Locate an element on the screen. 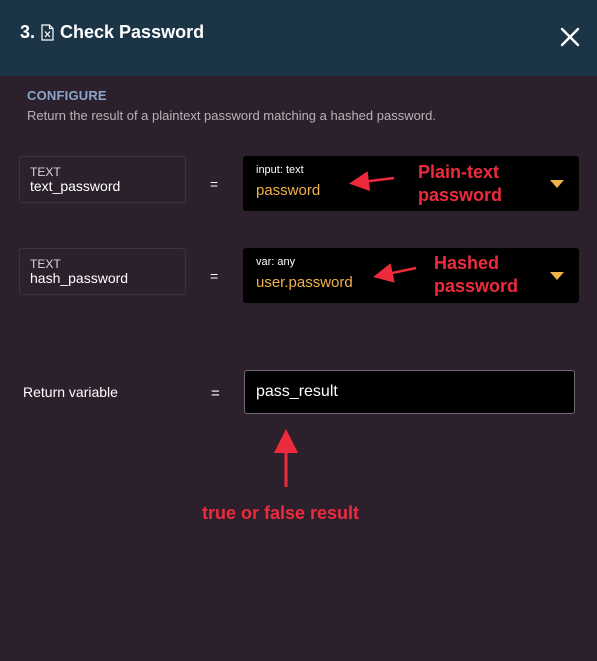 The width and height of the screenshot is (597, 661). arrow-to-password is located at coordinates (372, 181).